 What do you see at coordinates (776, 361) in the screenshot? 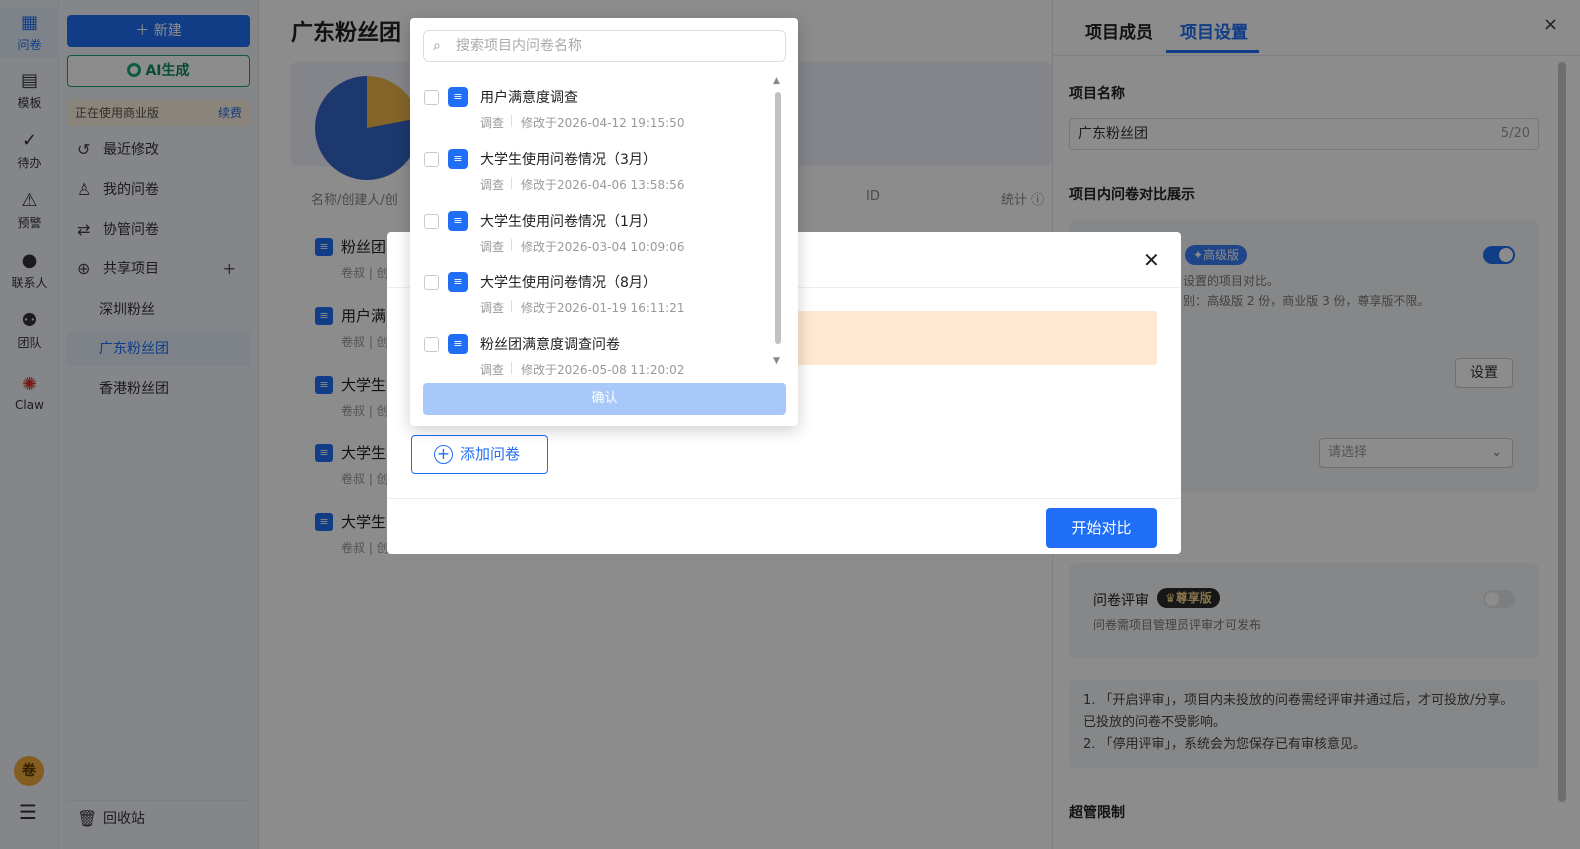
I see `scroll-down-arrow-icon: ▼` at bounding box center [776, 361].